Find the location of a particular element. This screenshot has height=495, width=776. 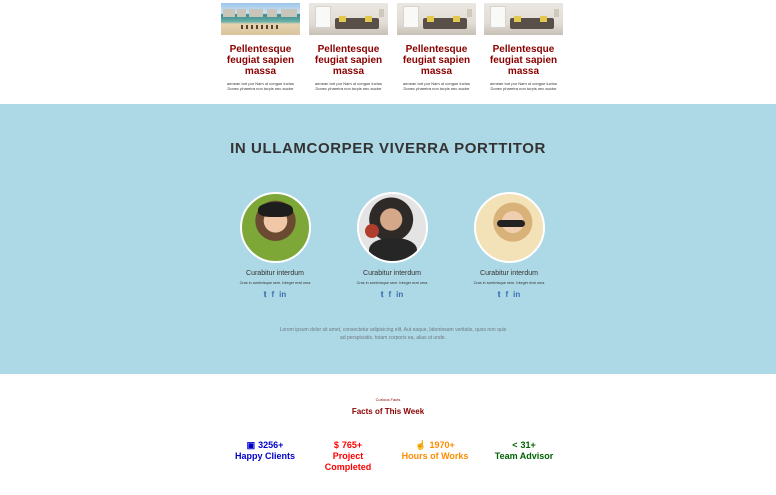

fact-value: 3256+ is located at coordinates (271, 445).